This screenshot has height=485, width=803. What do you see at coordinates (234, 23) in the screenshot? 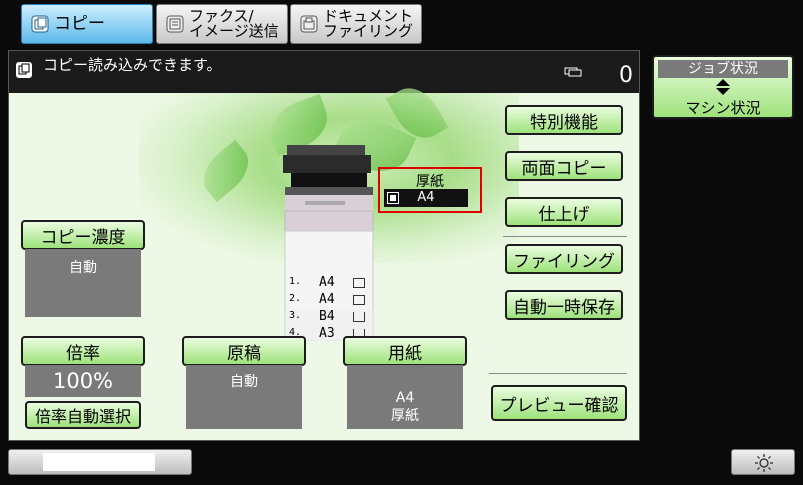
I see `tab-fax-label: ファクス/ イメージ送信` at bounding box center [234, 23].